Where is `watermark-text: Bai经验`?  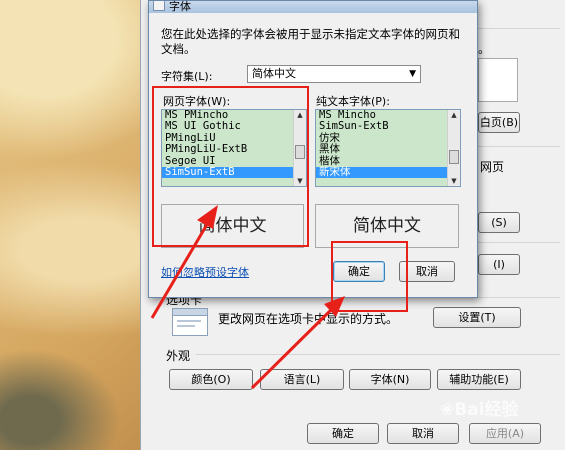
watermark-text: Bai经验 is located at coordinates (486, 410).